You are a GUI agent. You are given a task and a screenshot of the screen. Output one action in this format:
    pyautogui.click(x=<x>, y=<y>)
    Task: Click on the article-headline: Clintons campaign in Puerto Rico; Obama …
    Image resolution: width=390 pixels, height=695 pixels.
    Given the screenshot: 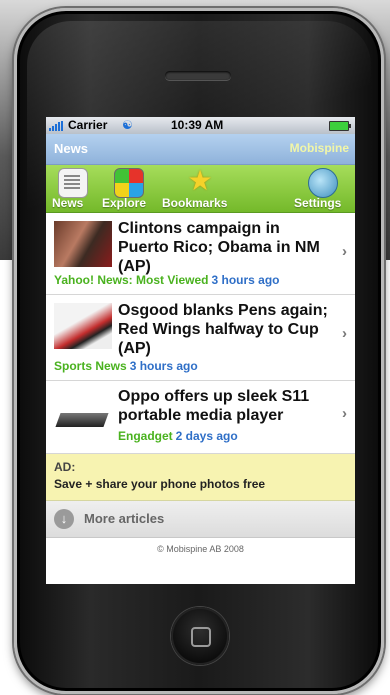 What is the action you would take?
    pyautogui.click(x=219, y=247)
    